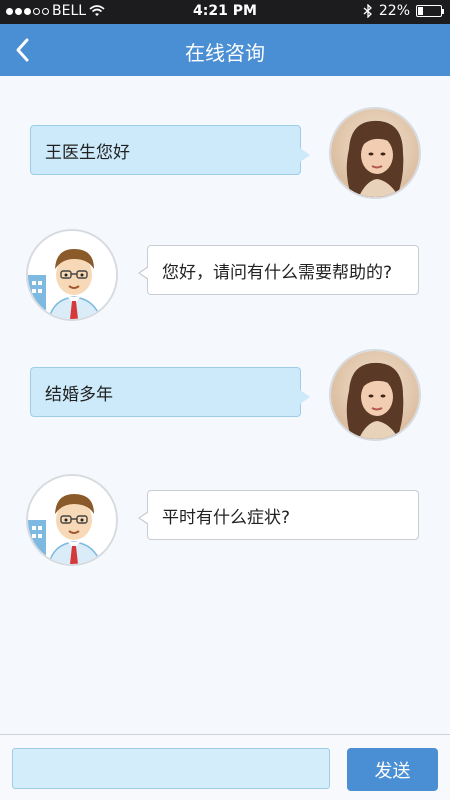 The height and width of the screenshot is (800, 450). I want to click on status-right-group: 22%, so click(403, 11).